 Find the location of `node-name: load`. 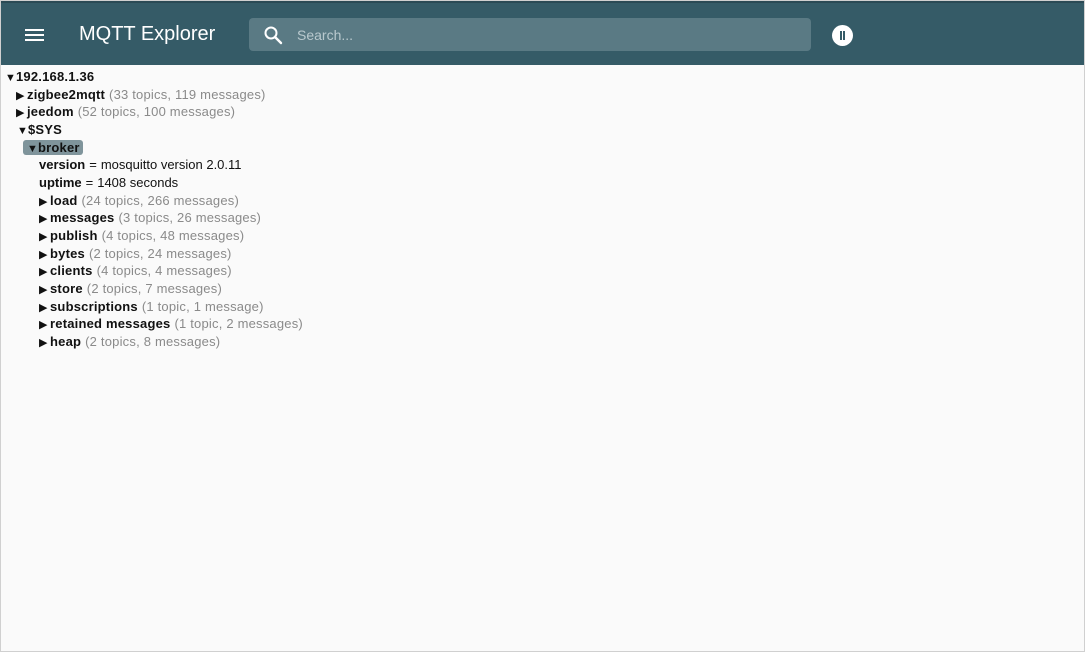

node-name: load is located at coordinates (64, 200).